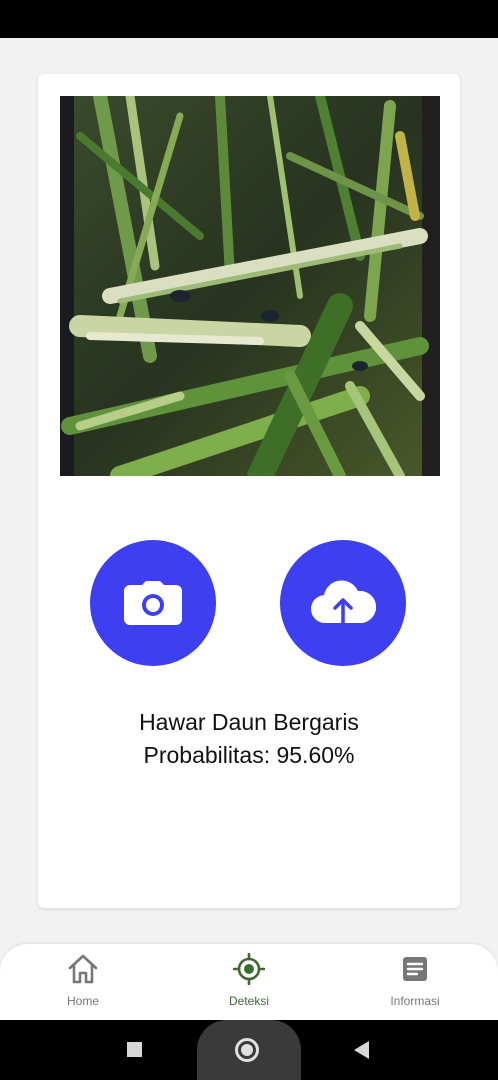 The height and width of the screenshot is (1080, 498). I want to click on nav-label-informasi: Informasi, so click(415, 1001).